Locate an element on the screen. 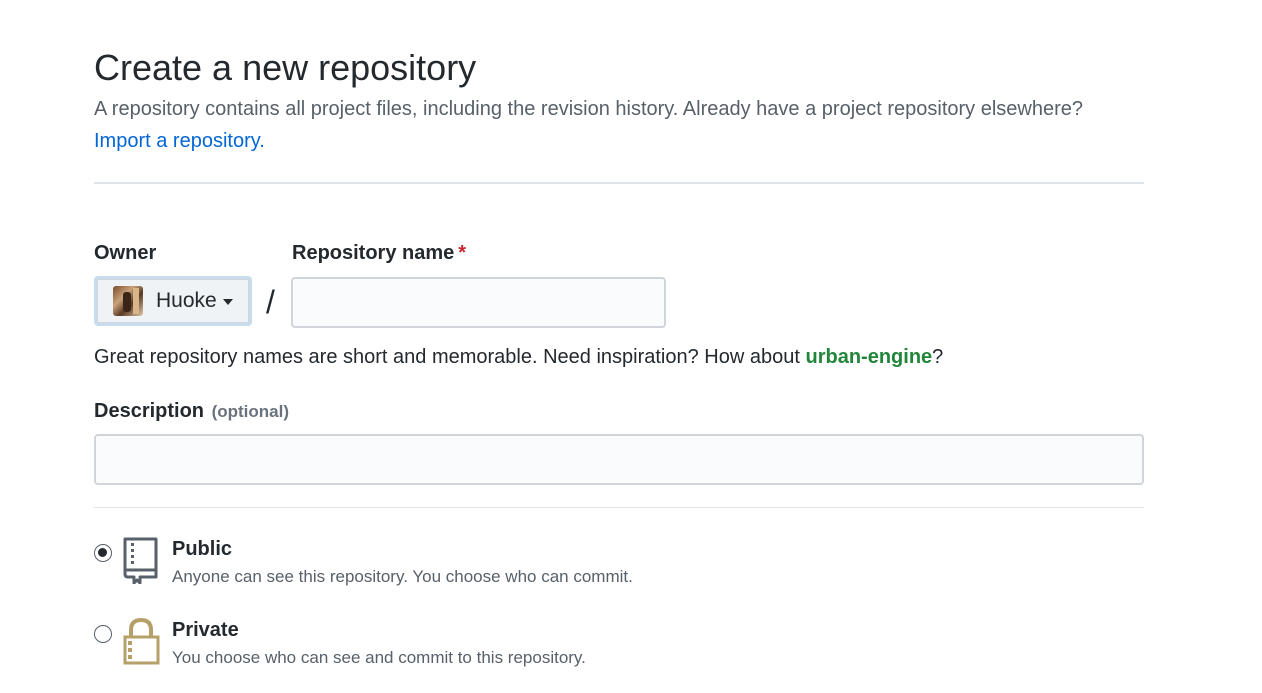 The height and width of the screenshot is (693, 1262). owner-name: Huoke is located at coordinates (186, 300).